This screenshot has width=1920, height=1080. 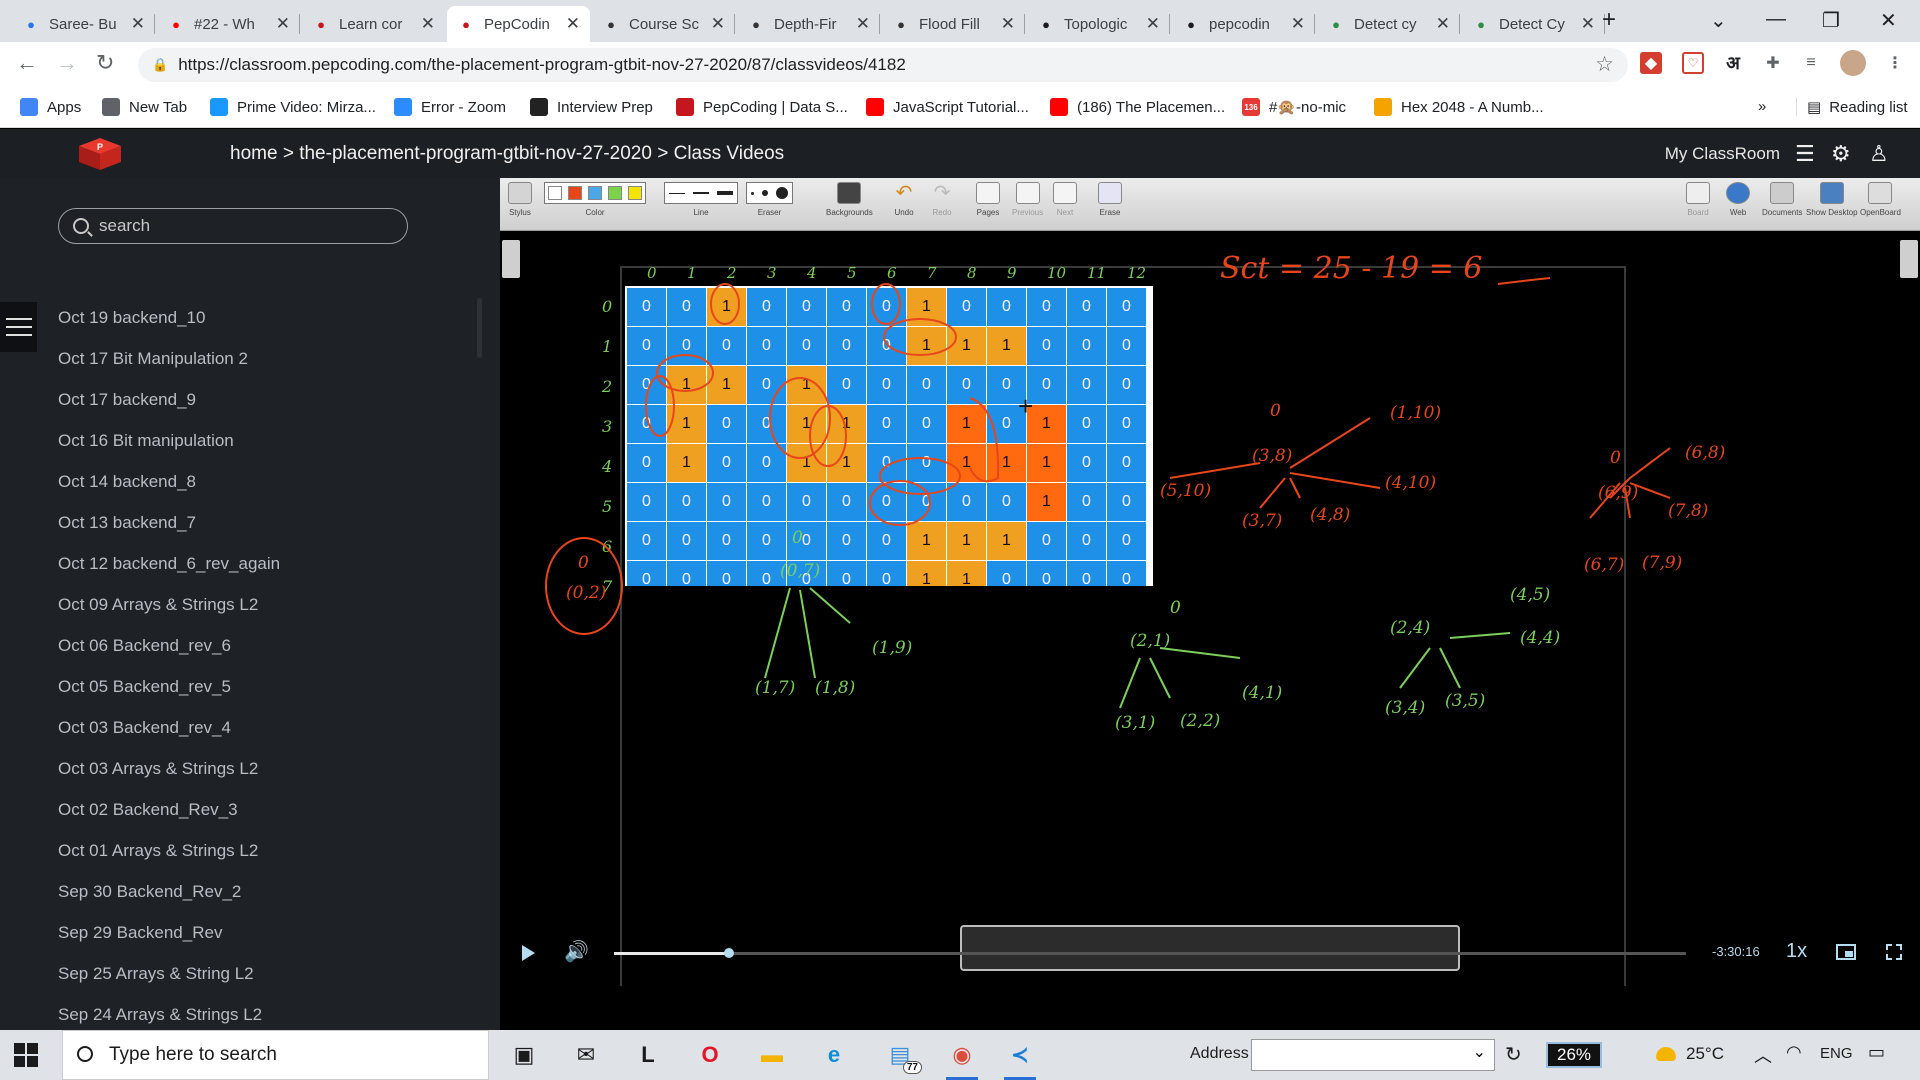 What do you see at coordinates (1776, 19) in the screenshot?
I see `minimize-icon: —` at bounding box center [1776, 19].